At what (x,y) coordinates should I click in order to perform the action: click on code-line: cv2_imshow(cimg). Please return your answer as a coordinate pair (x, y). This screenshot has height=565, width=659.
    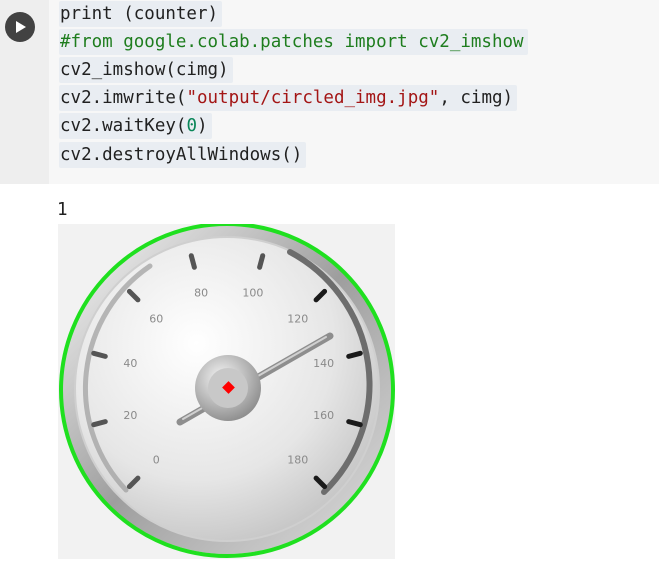
    Looking at the image, I should click on (146, 70).